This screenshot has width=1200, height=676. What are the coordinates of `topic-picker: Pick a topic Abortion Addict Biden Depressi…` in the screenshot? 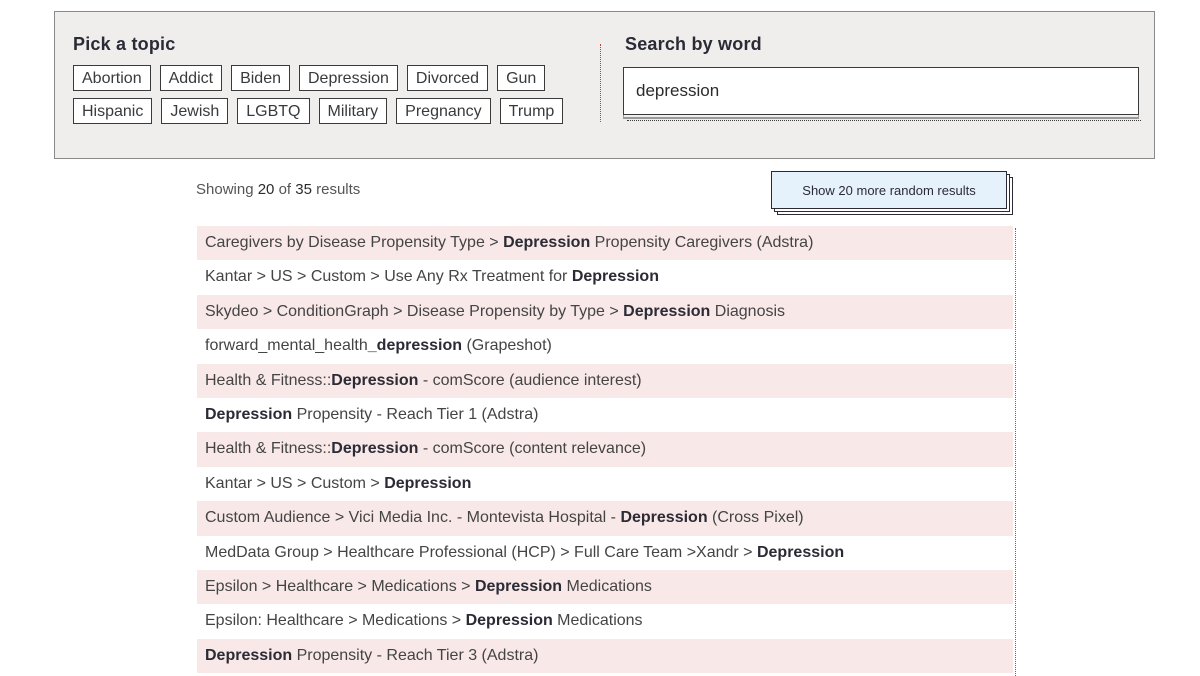 It's located at (333, 79).